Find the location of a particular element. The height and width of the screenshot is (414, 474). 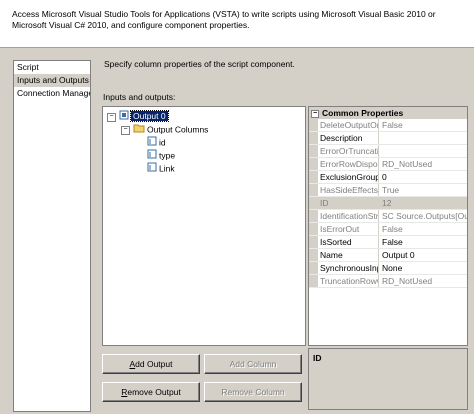

property-row: ErrorRowDisposi RD_NotUsed is located at coordinates (388, 164).